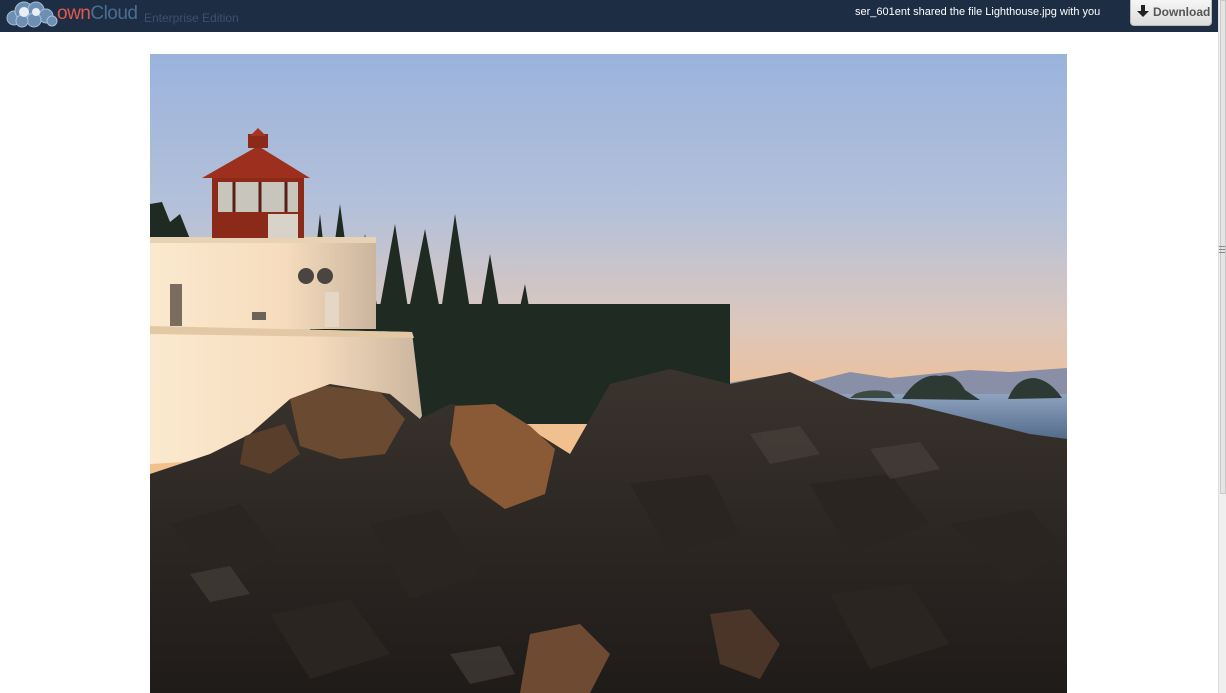  Describe the element at coordinates (191, 18) in the screenshot. I see `edition-label: Enterprise Edition` at that location.